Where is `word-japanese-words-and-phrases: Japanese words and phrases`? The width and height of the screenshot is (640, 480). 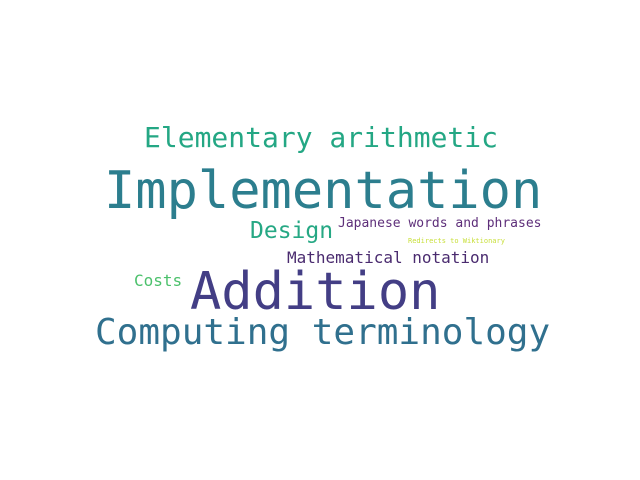
word-japanese-words-and-phrases: Japanese words and phrases is located at coordinates (440, 223).